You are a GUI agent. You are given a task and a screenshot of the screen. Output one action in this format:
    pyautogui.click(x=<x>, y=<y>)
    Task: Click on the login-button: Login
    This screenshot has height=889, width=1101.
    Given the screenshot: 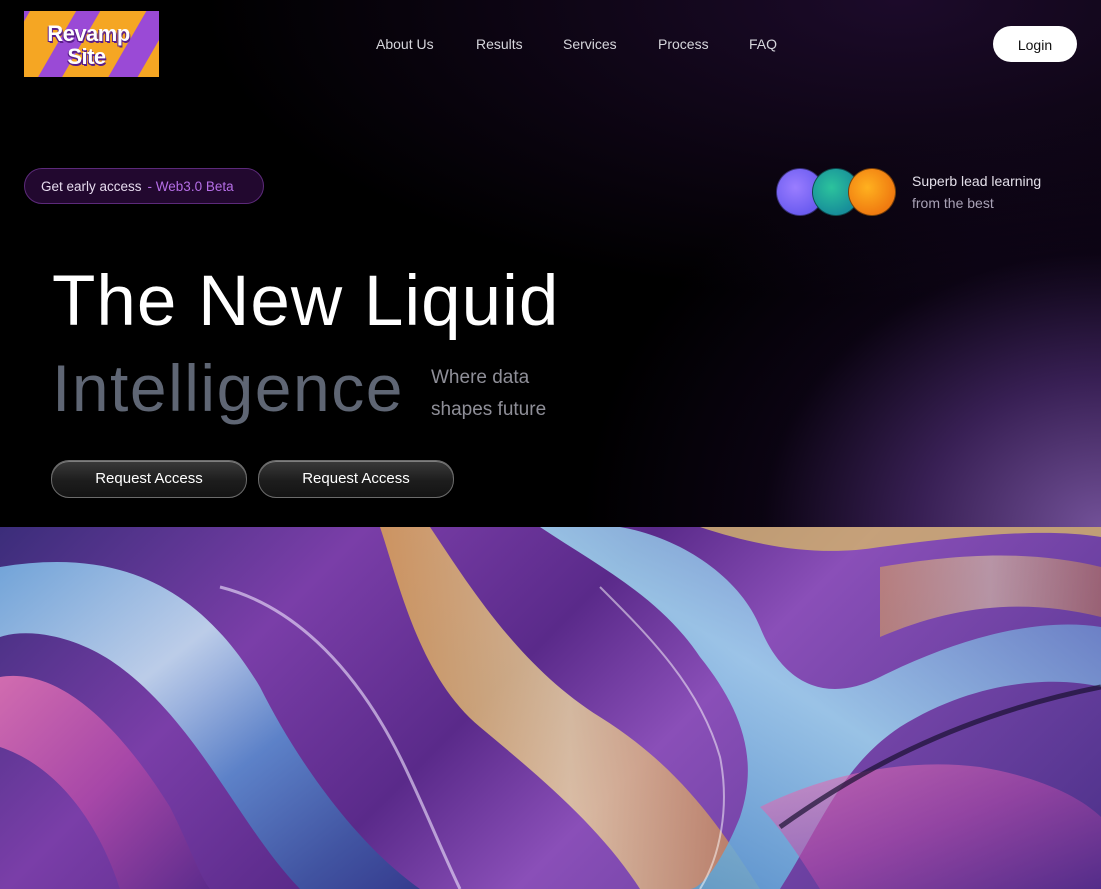 What is the action you would take?
    pyautogui.click(x=1035, y=44)
    